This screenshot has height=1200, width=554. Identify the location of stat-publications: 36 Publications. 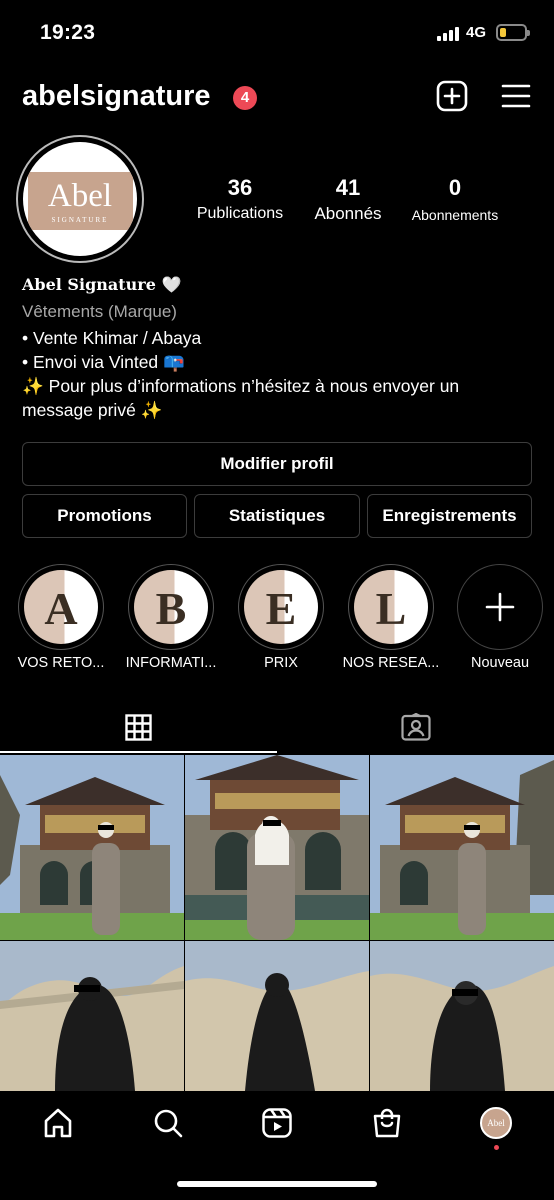
(240, 199).